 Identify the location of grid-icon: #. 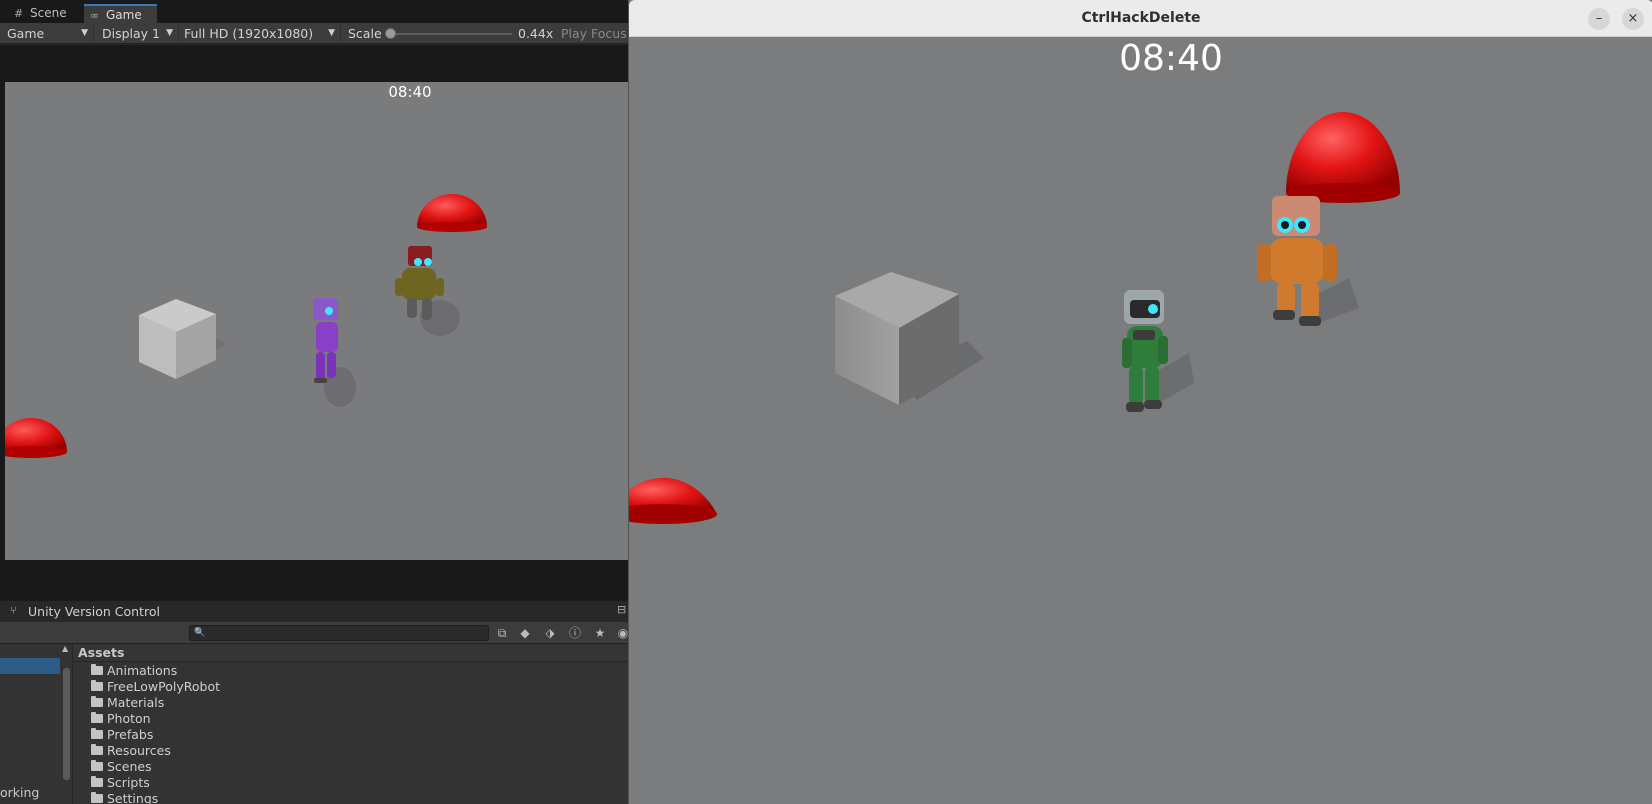
(19, 13).